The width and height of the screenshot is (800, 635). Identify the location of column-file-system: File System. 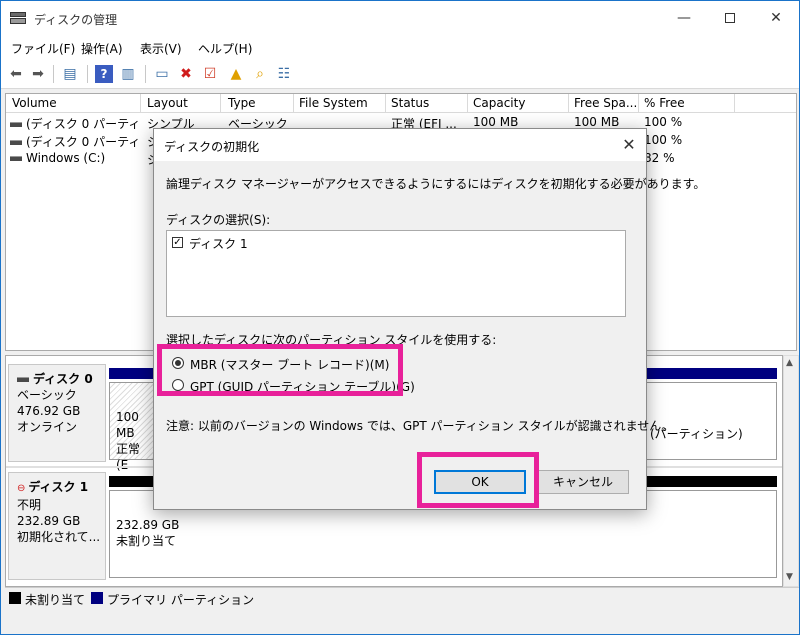
(333, 103).